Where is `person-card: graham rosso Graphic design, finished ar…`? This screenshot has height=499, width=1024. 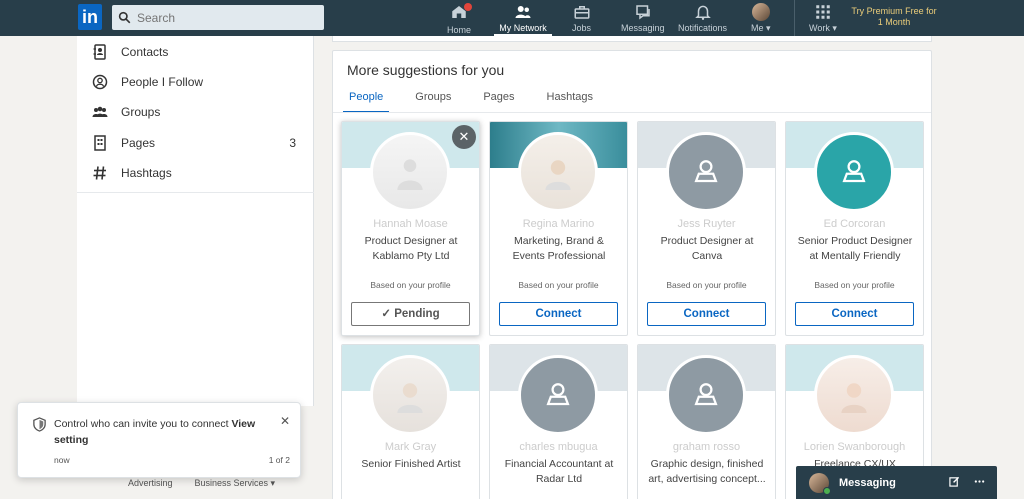 person-card: graham rosso Graphic design, finished ar… is located at coordinates (706, 421).